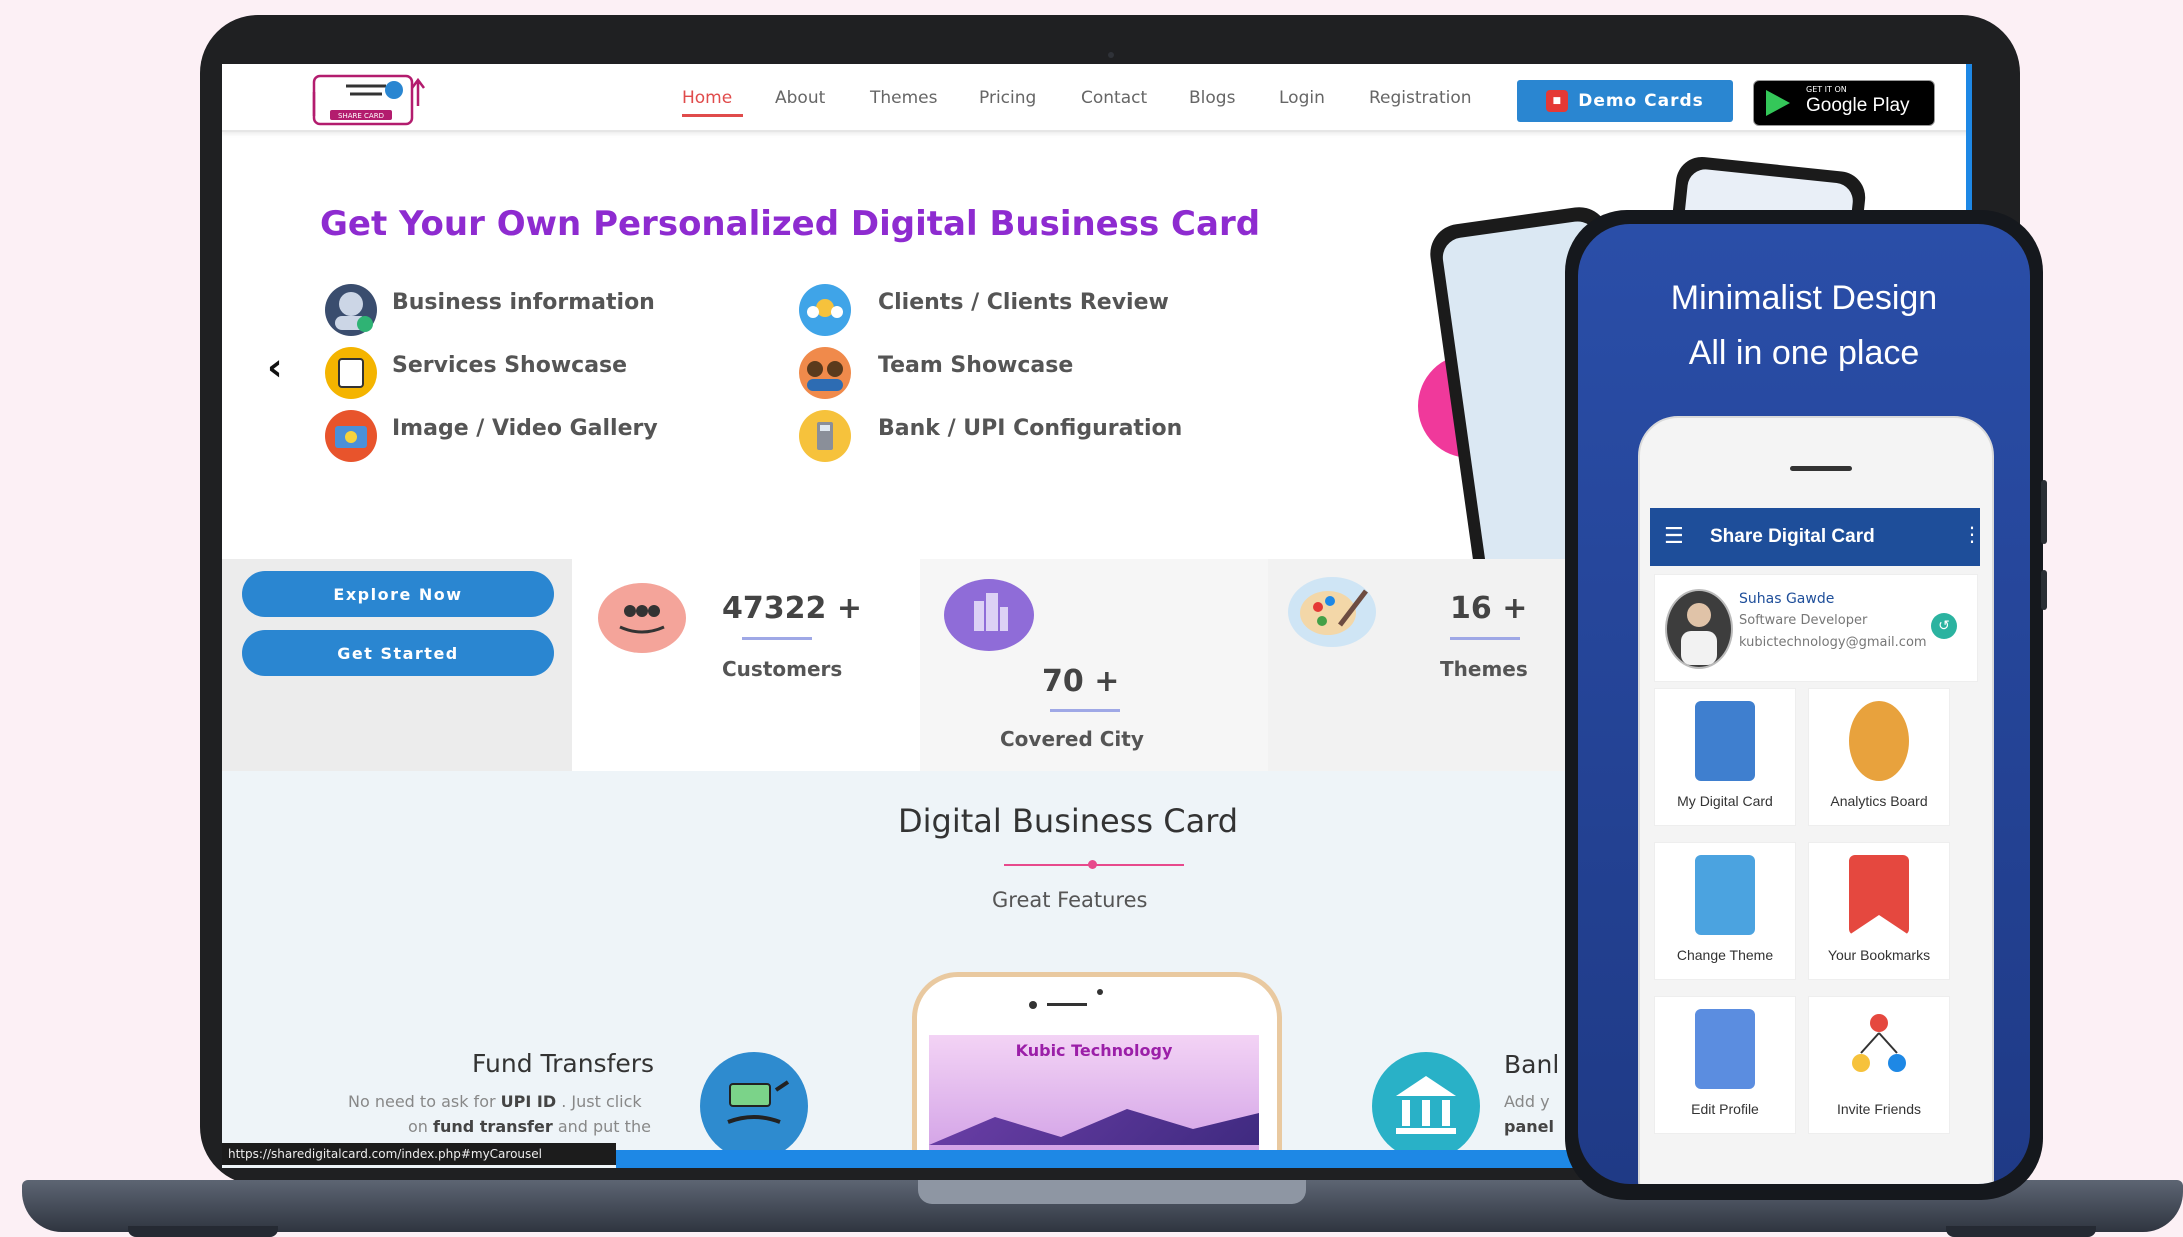 This screenshot has height=1237, width=2183. Describe the element at coordinates (1111, 55) in the screenshot. I see `laptop-camera` at that location.